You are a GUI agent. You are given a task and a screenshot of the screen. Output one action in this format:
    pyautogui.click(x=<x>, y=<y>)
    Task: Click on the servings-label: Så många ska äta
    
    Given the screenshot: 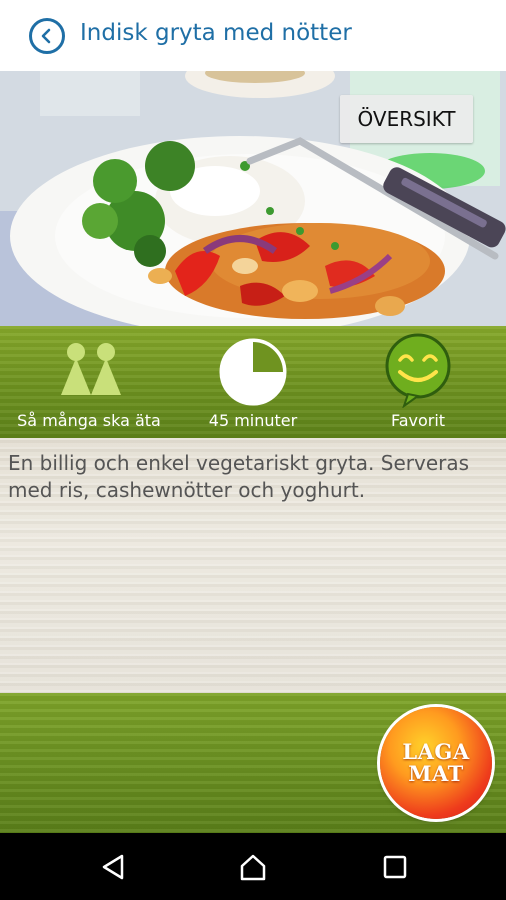 What is the action you would take?
    pyautogui.click(x=89, y=420)
    